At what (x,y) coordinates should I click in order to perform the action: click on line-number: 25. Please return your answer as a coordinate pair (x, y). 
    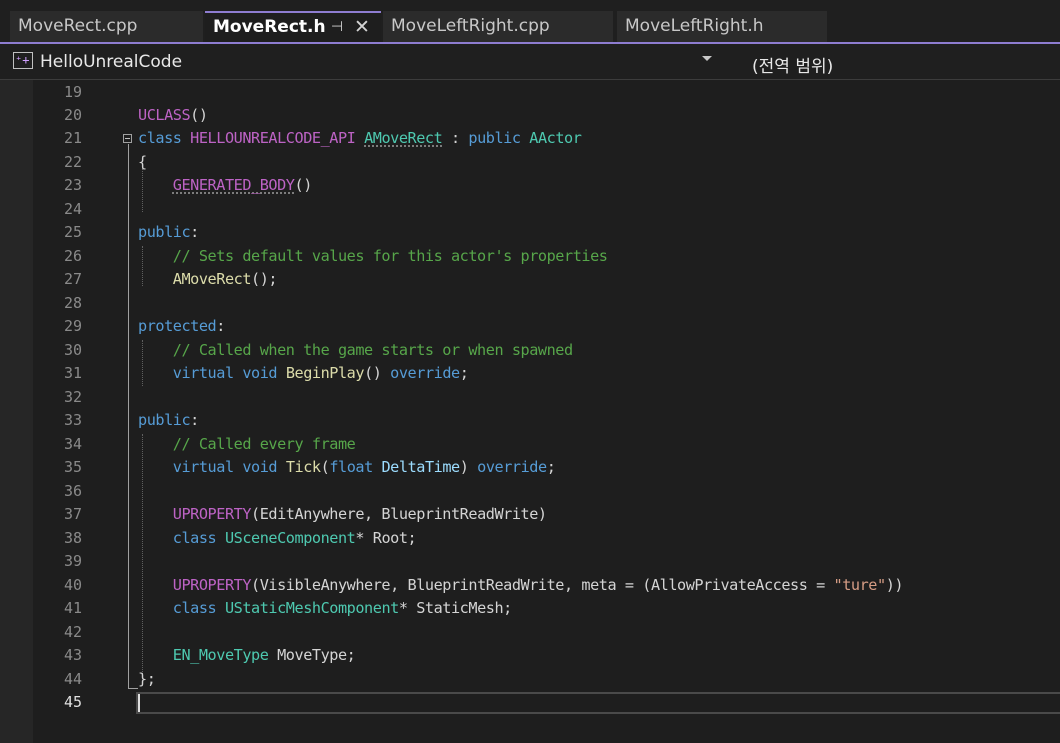
    Looking at the image, I should click on (72, 232).